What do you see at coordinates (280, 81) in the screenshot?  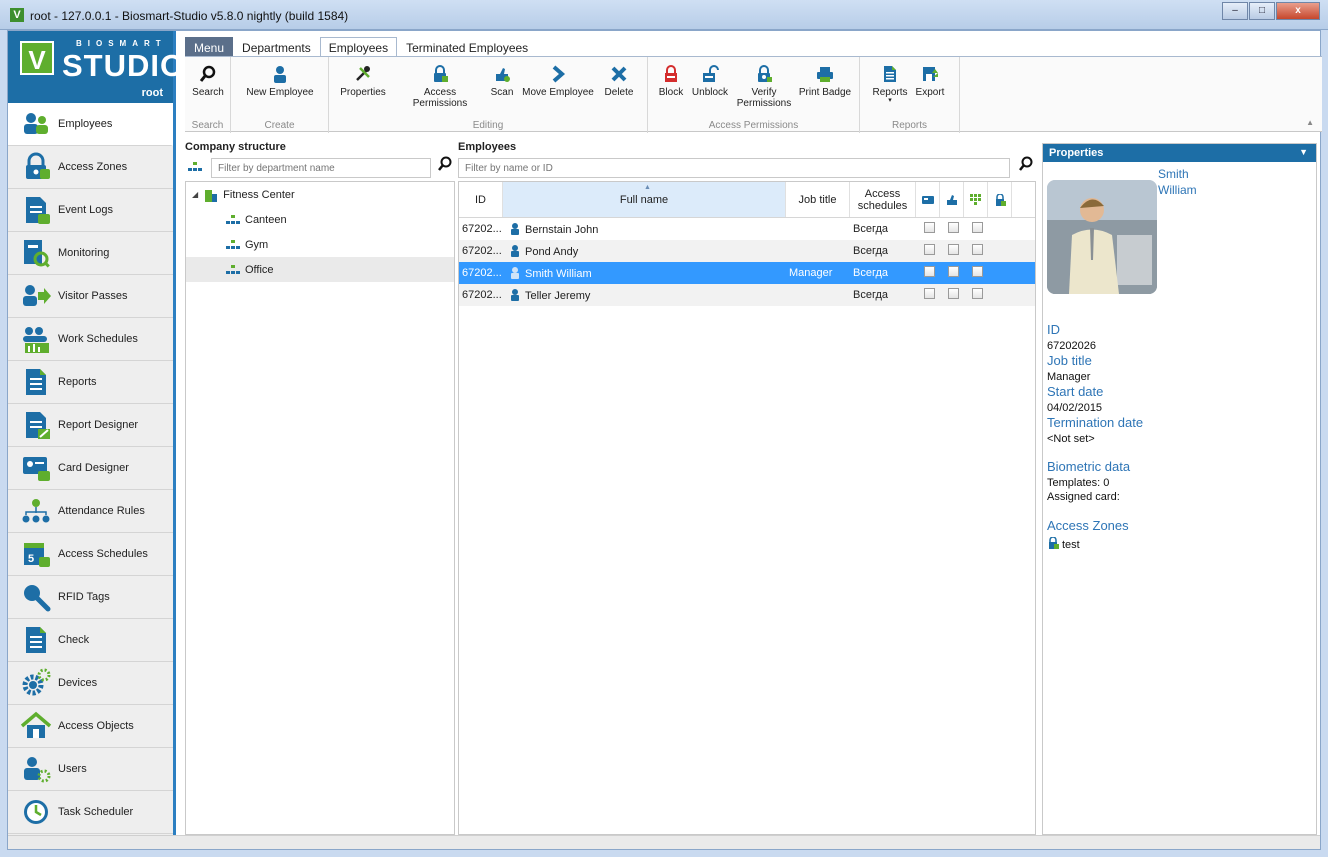 I see `new-employee-button: New Employee` at bounding box center [280, 81].